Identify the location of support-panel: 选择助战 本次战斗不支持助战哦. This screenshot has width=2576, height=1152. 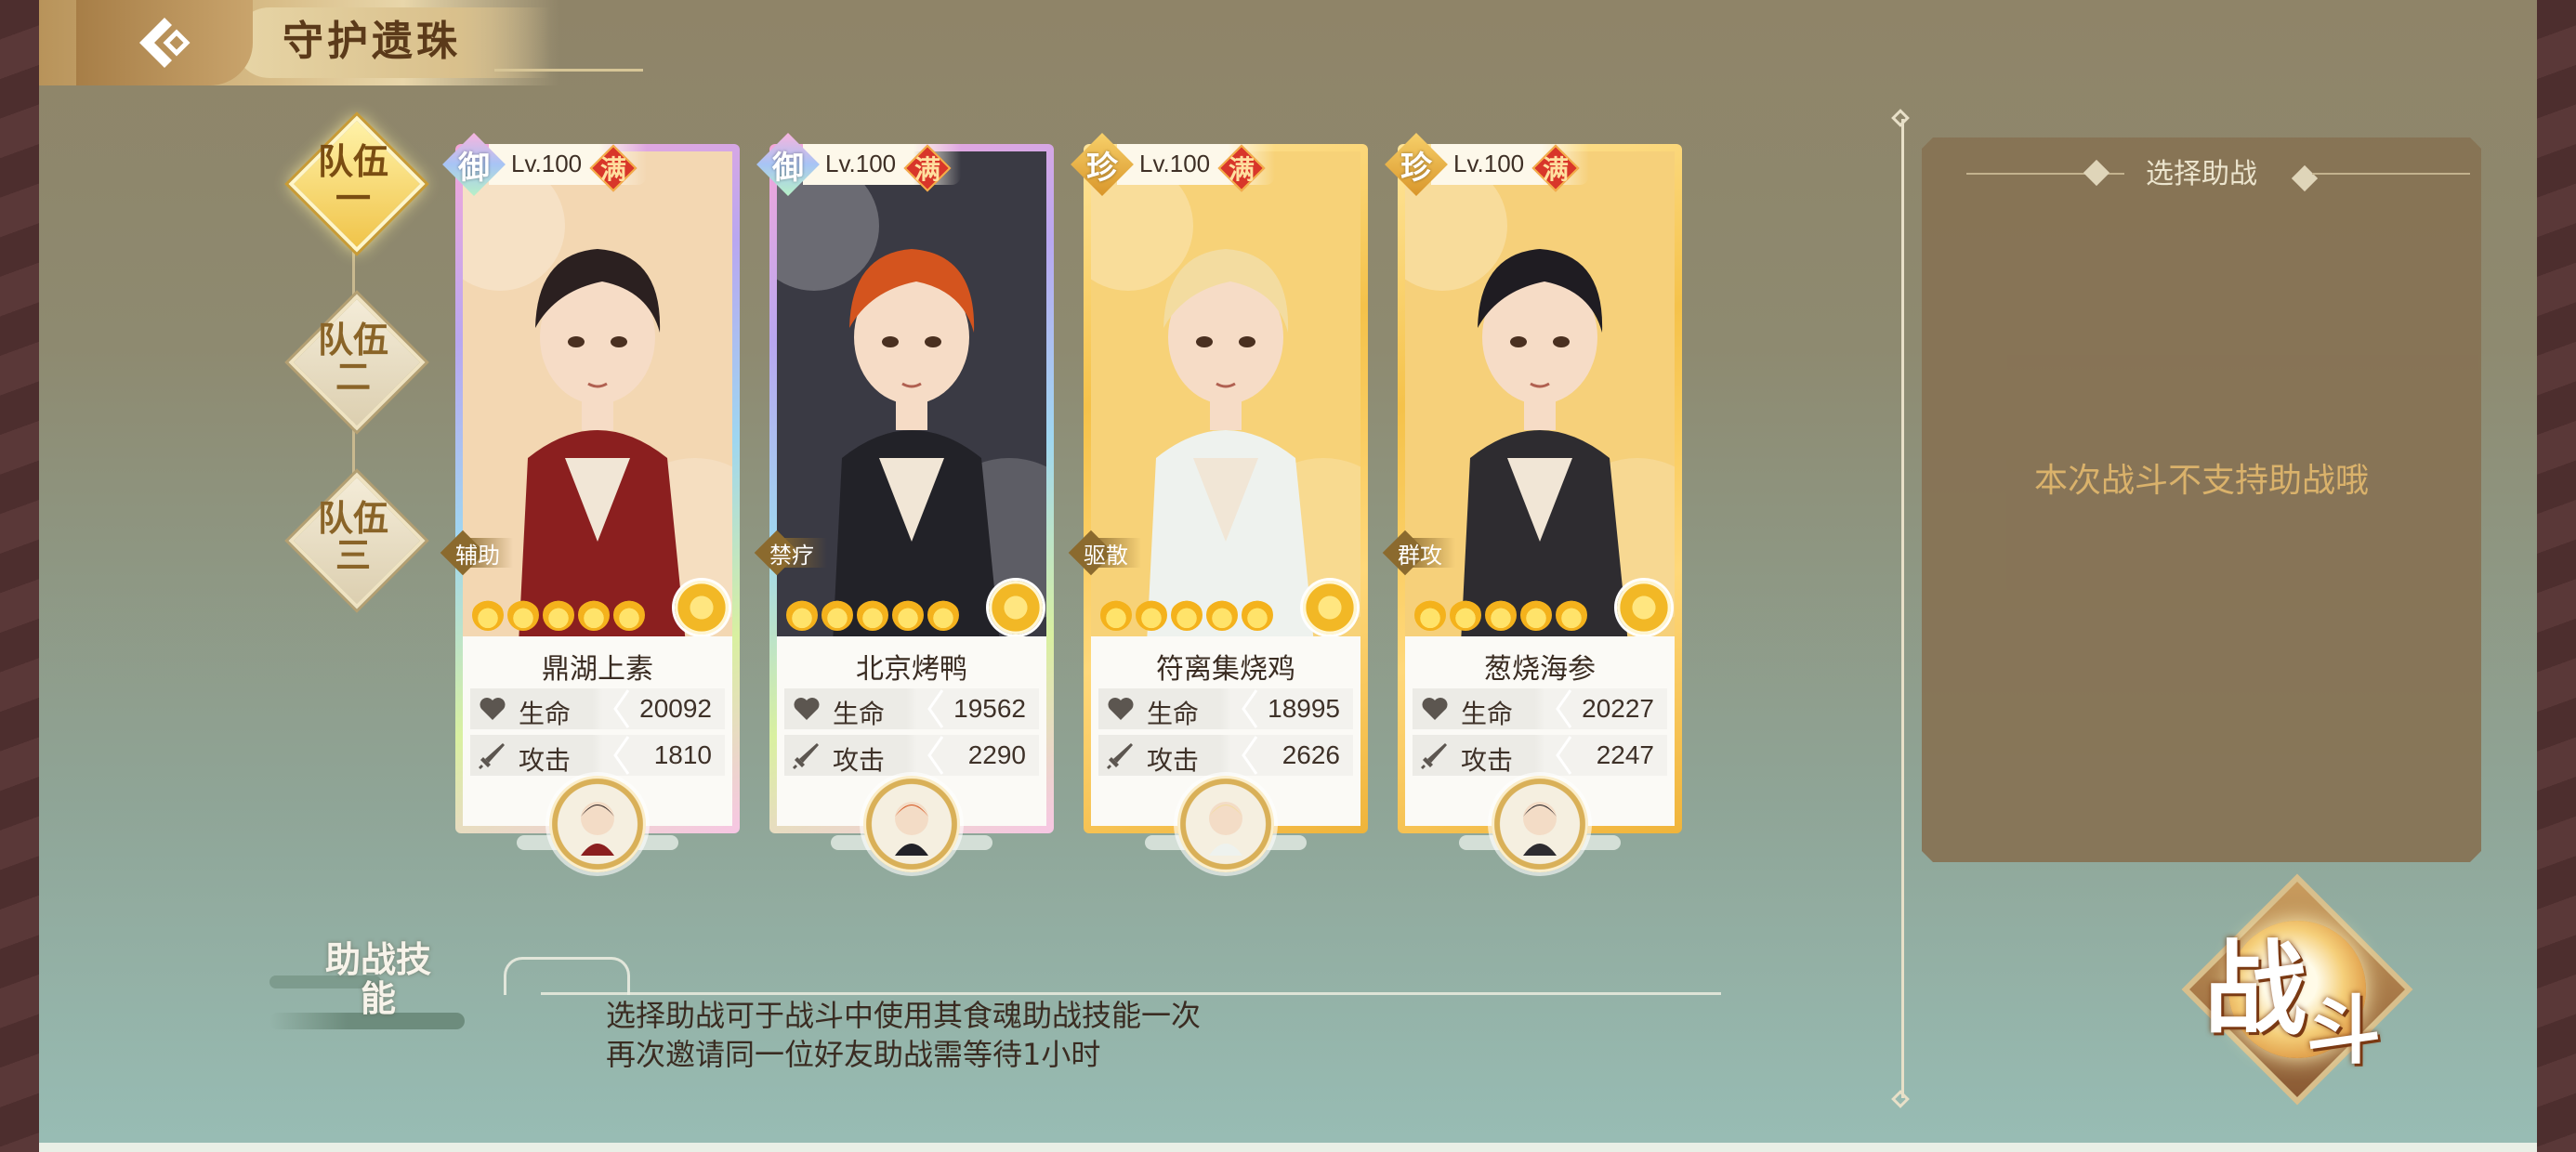
(2201, 499).